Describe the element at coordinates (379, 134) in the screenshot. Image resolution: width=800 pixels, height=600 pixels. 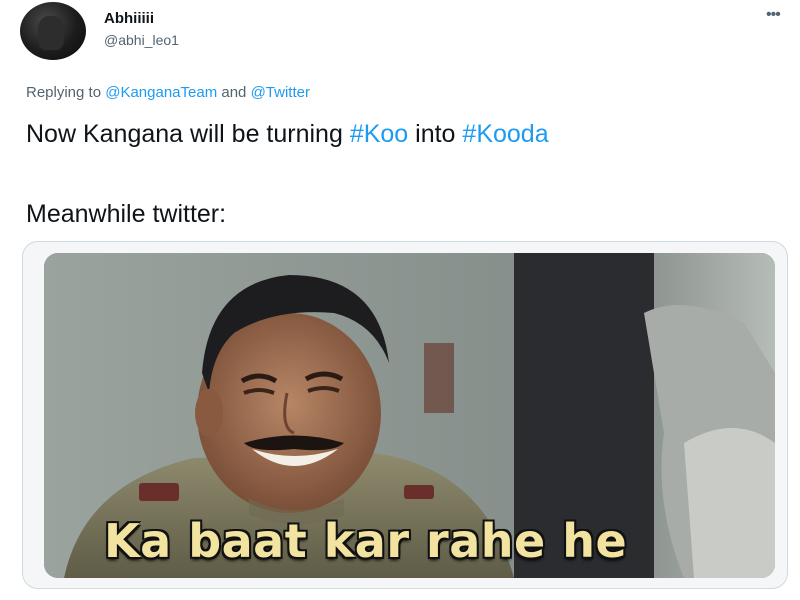
I see `hashtag-koo: #Koo` at that location.